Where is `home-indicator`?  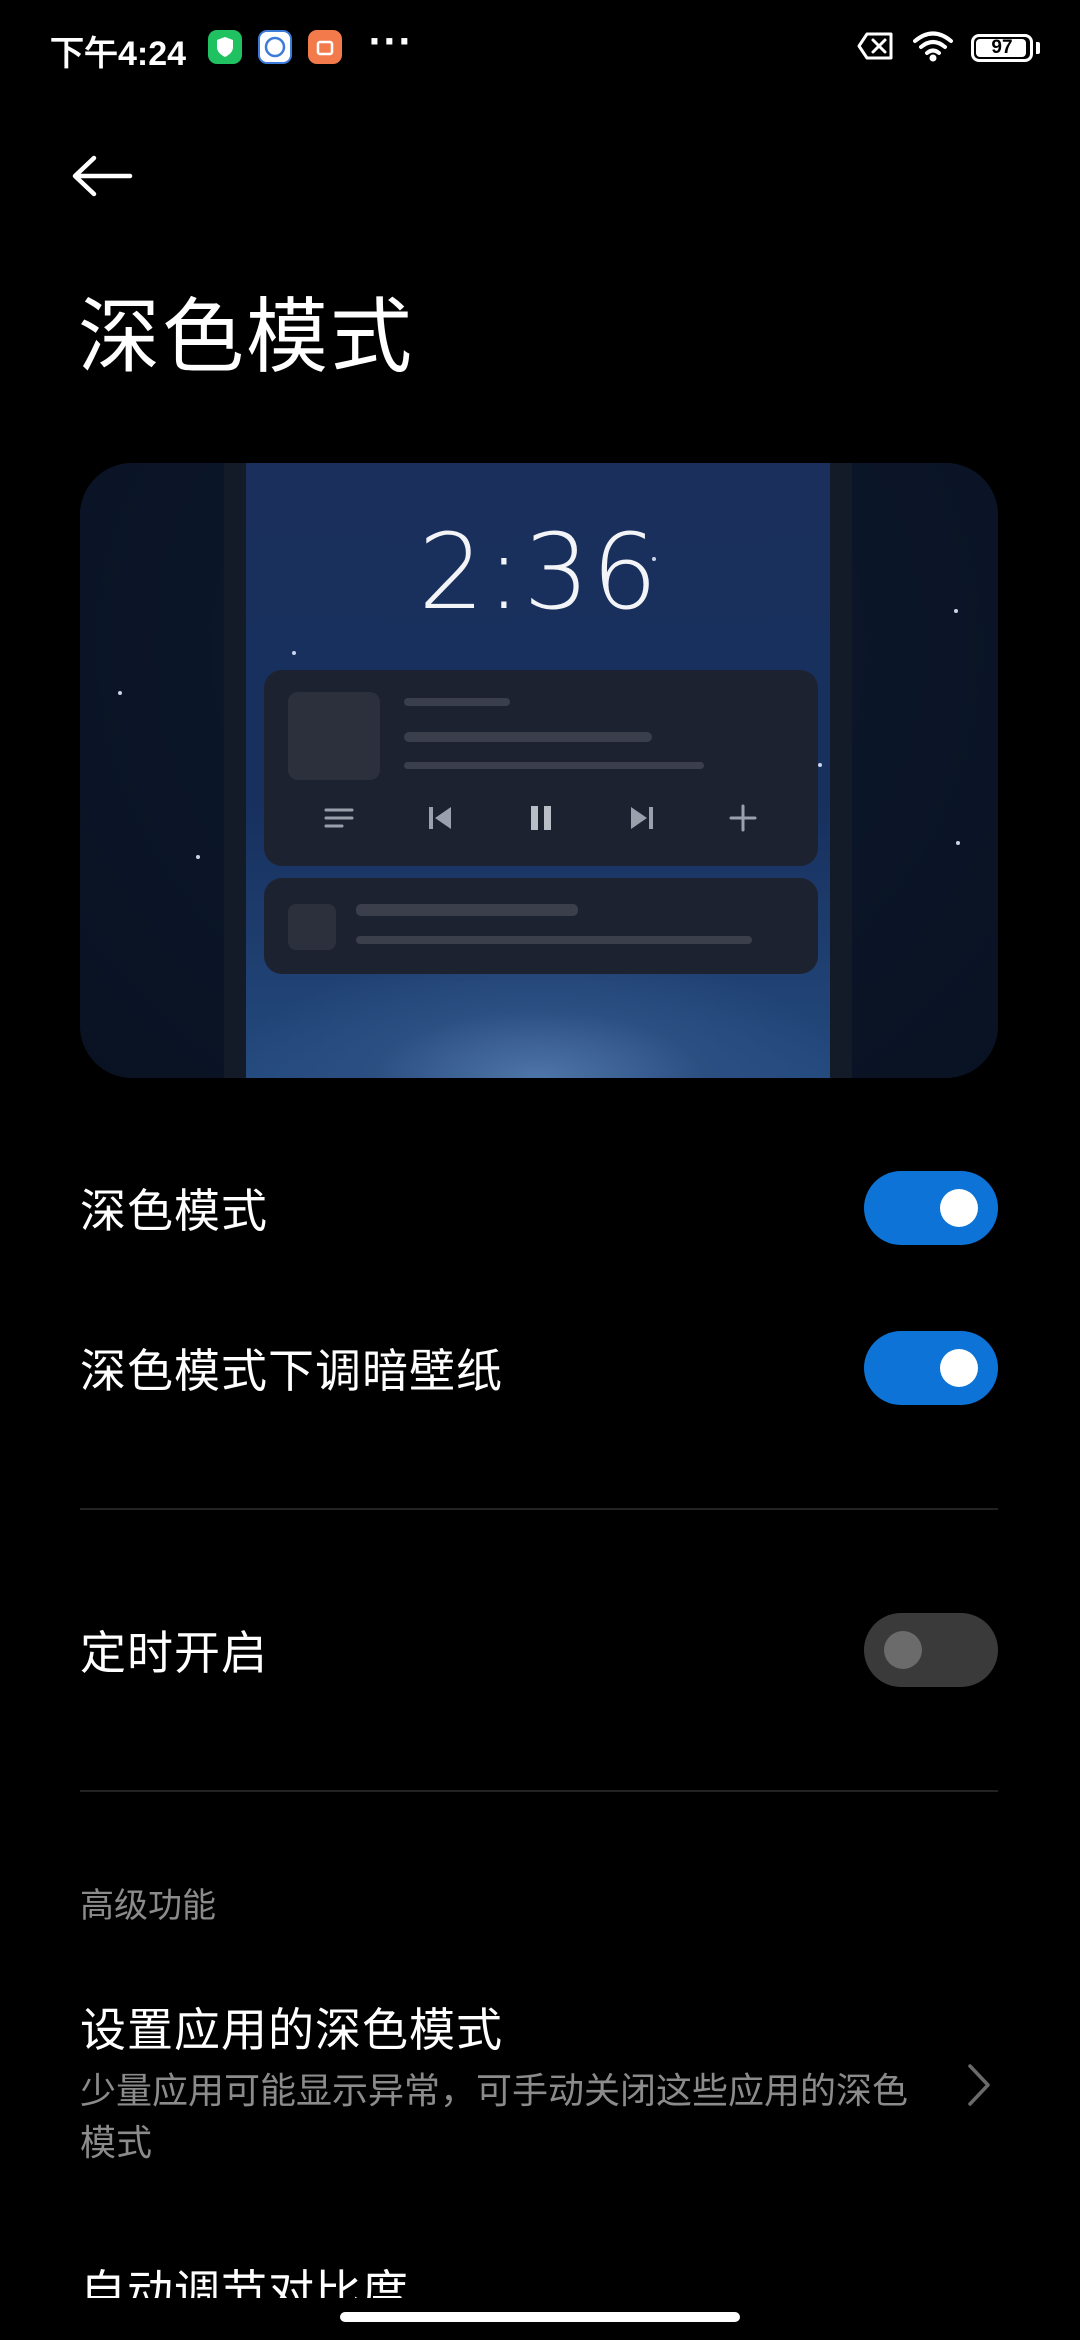 home-indicator is located at coordinates (540, 2317).